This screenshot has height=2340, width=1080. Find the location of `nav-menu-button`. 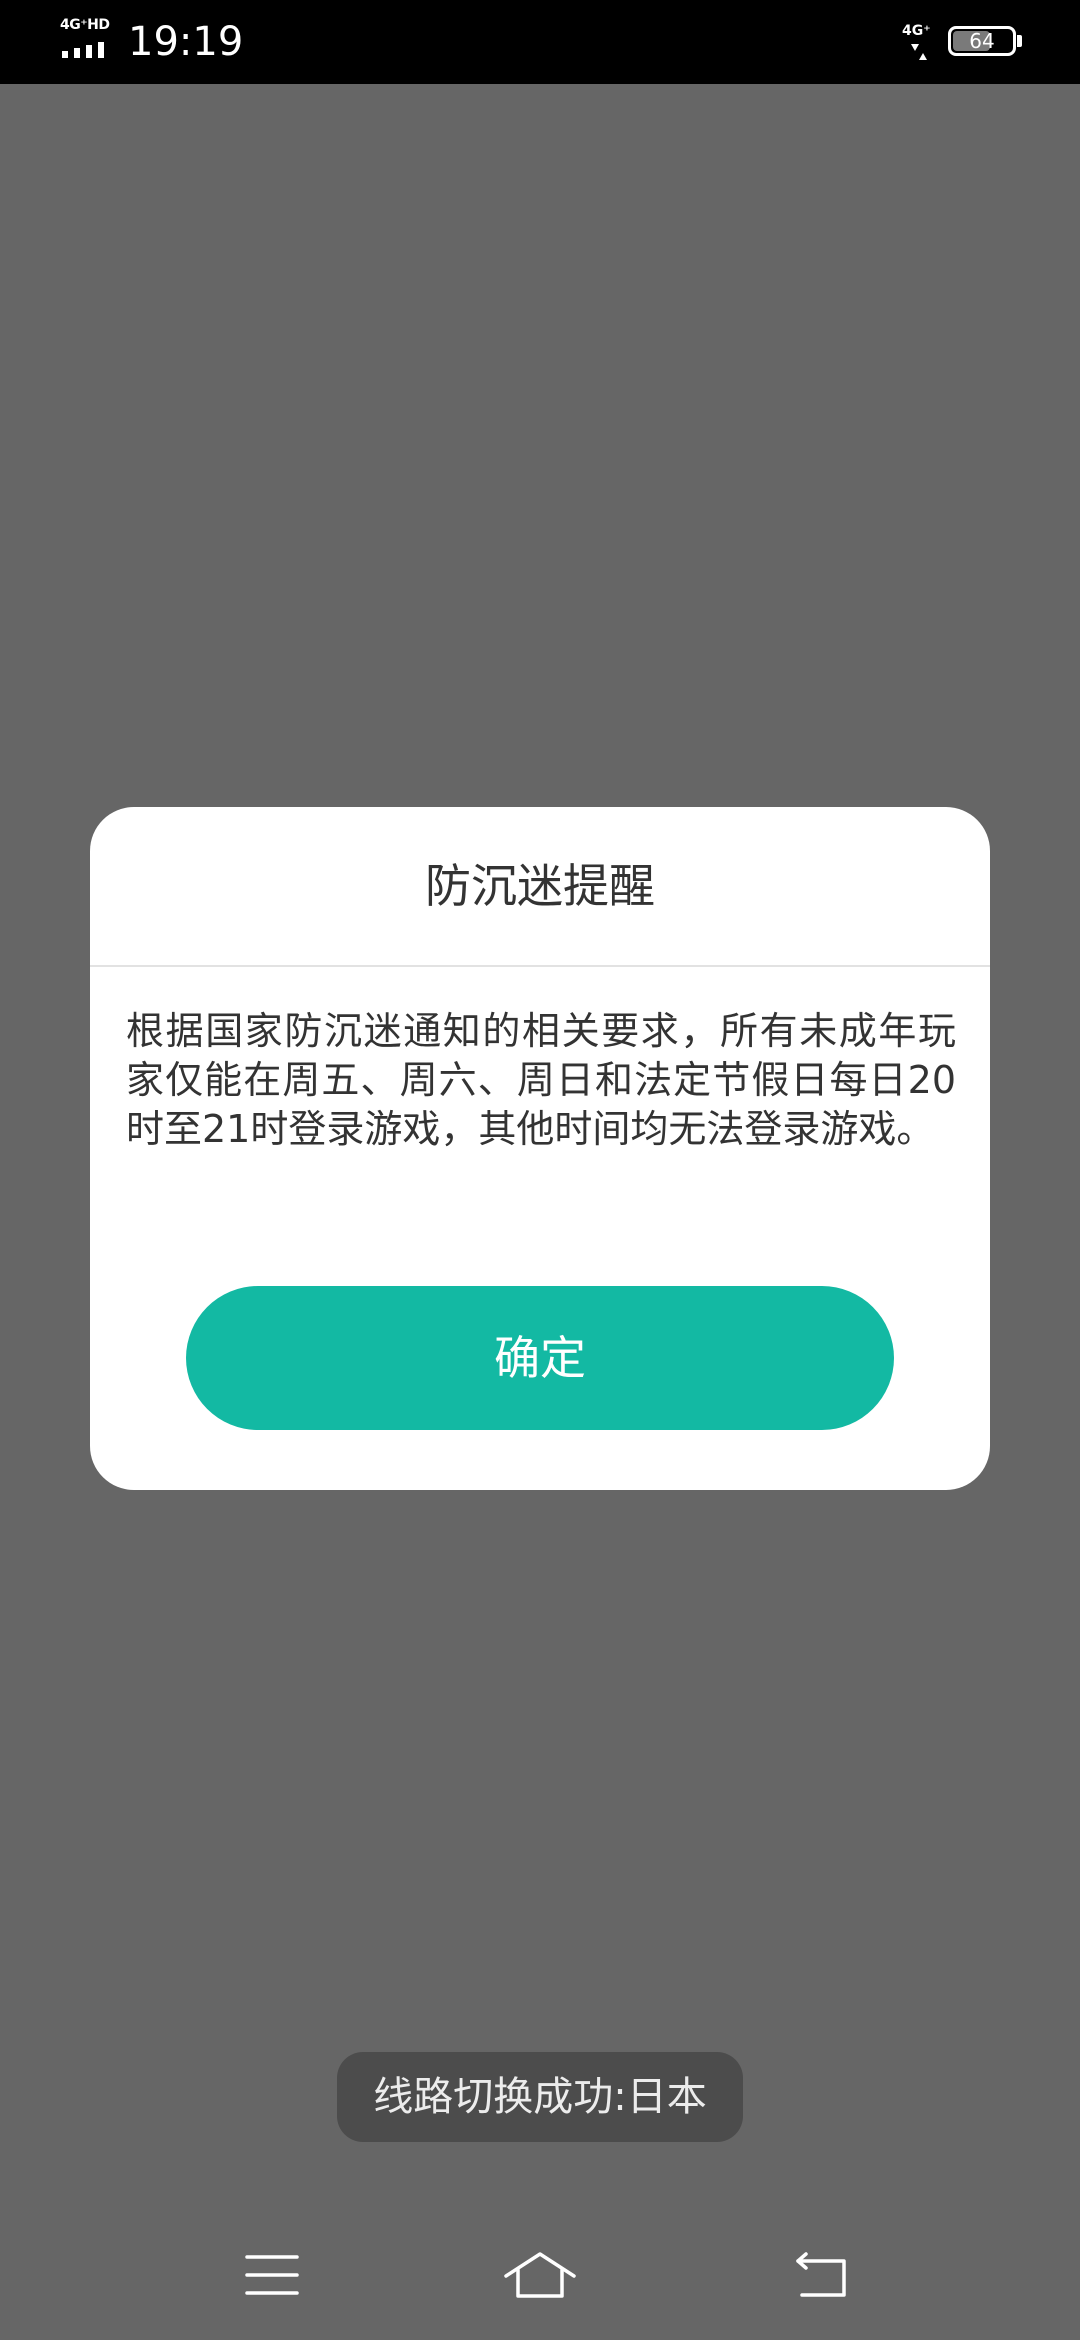

nav-menu-button is located at coordinates (272, 2275).